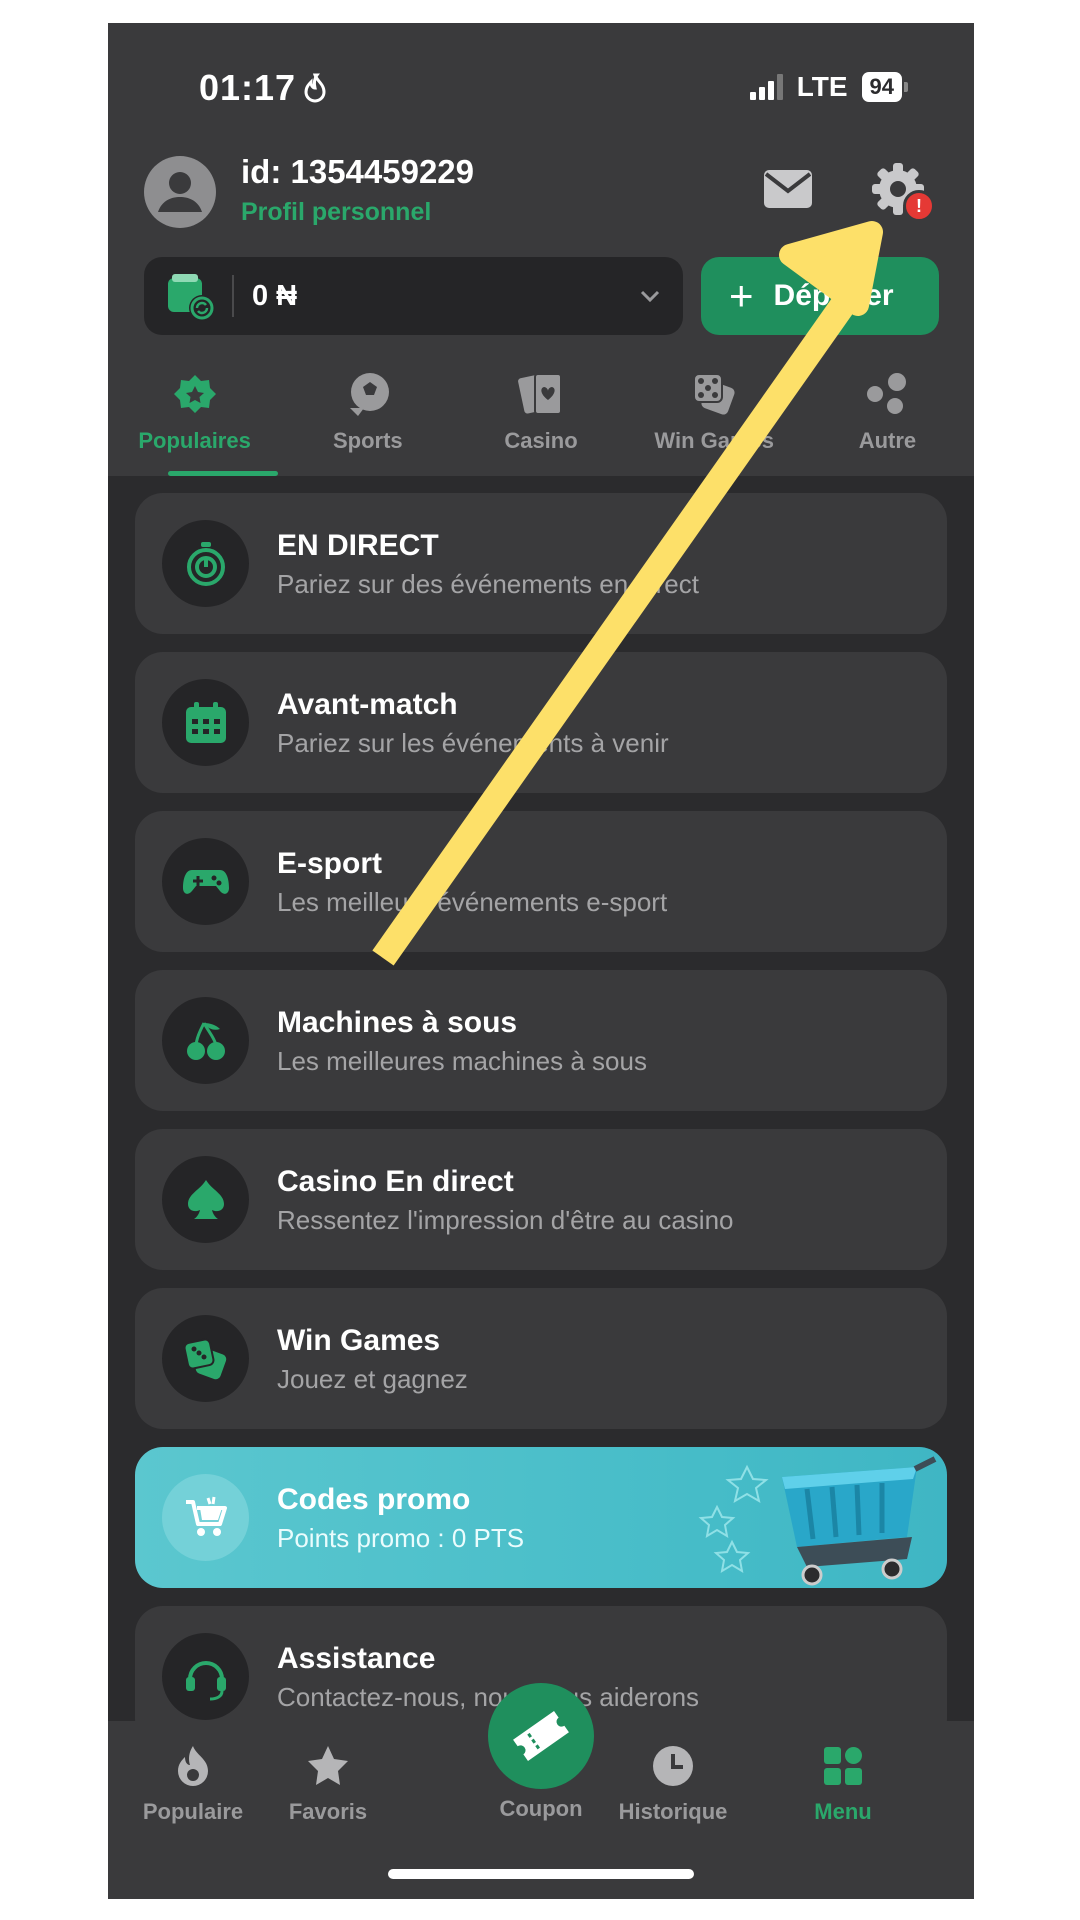 Image resolution: width=1080 pixels, height=1920 pixels. I want to click on menu-item-subtitle: Pariez sur les événements à venir, so click(473, 743).